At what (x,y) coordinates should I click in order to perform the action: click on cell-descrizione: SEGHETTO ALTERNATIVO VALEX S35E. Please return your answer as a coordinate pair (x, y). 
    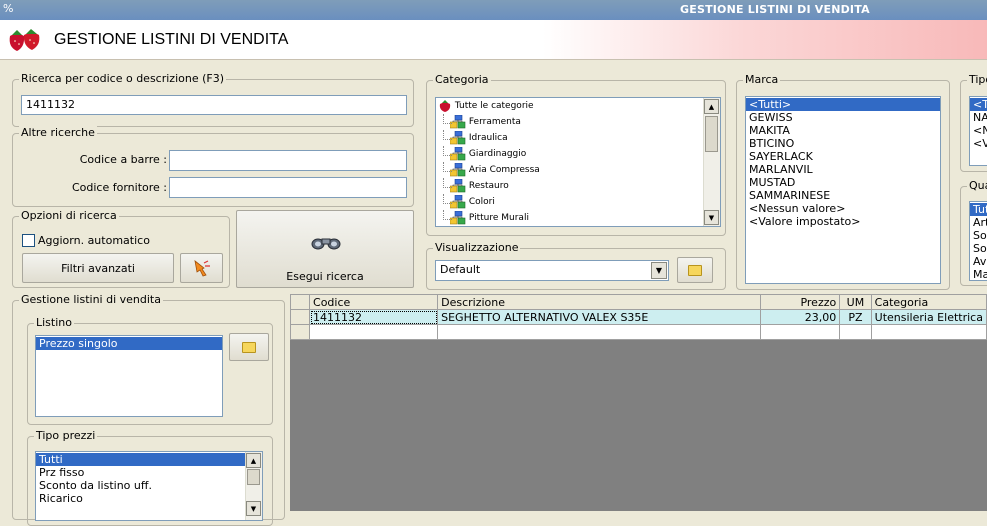
    Looking at the image, I should click on (599, 317).